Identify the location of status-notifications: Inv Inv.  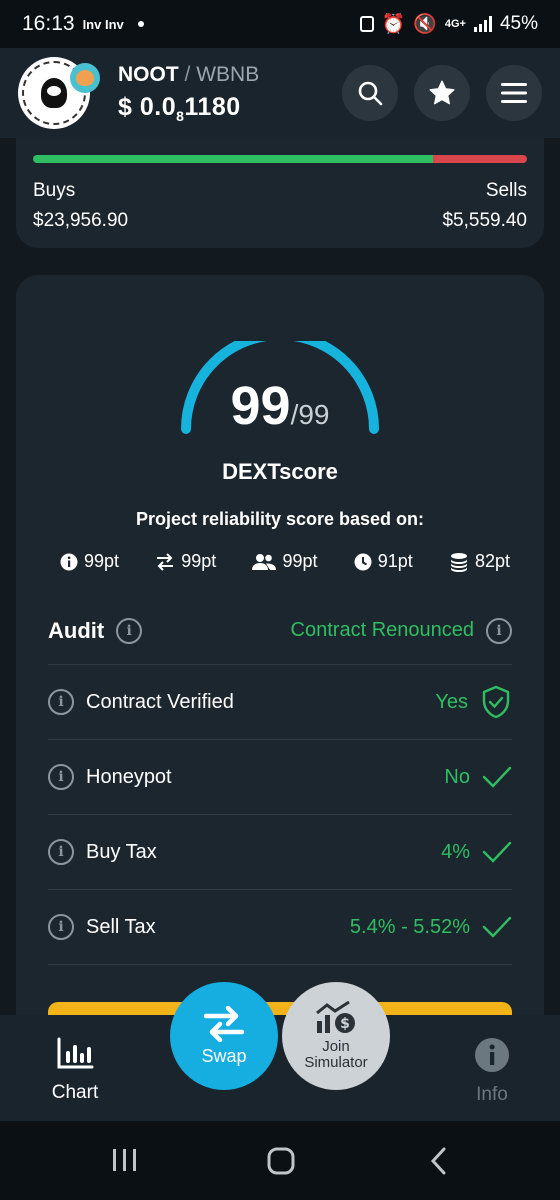
(103, 24).